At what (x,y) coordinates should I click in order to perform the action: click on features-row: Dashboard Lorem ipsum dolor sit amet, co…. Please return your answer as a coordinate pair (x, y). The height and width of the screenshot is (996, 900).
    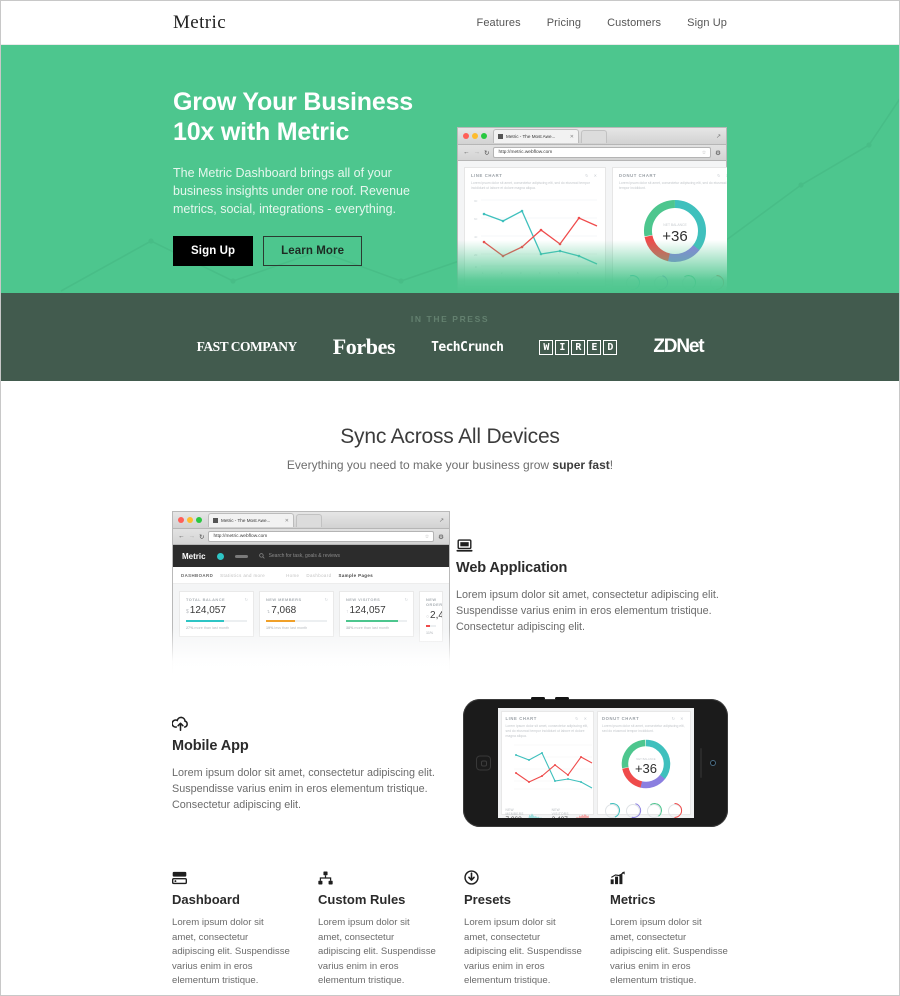
    Looking at the image, I should click on (450, 927).